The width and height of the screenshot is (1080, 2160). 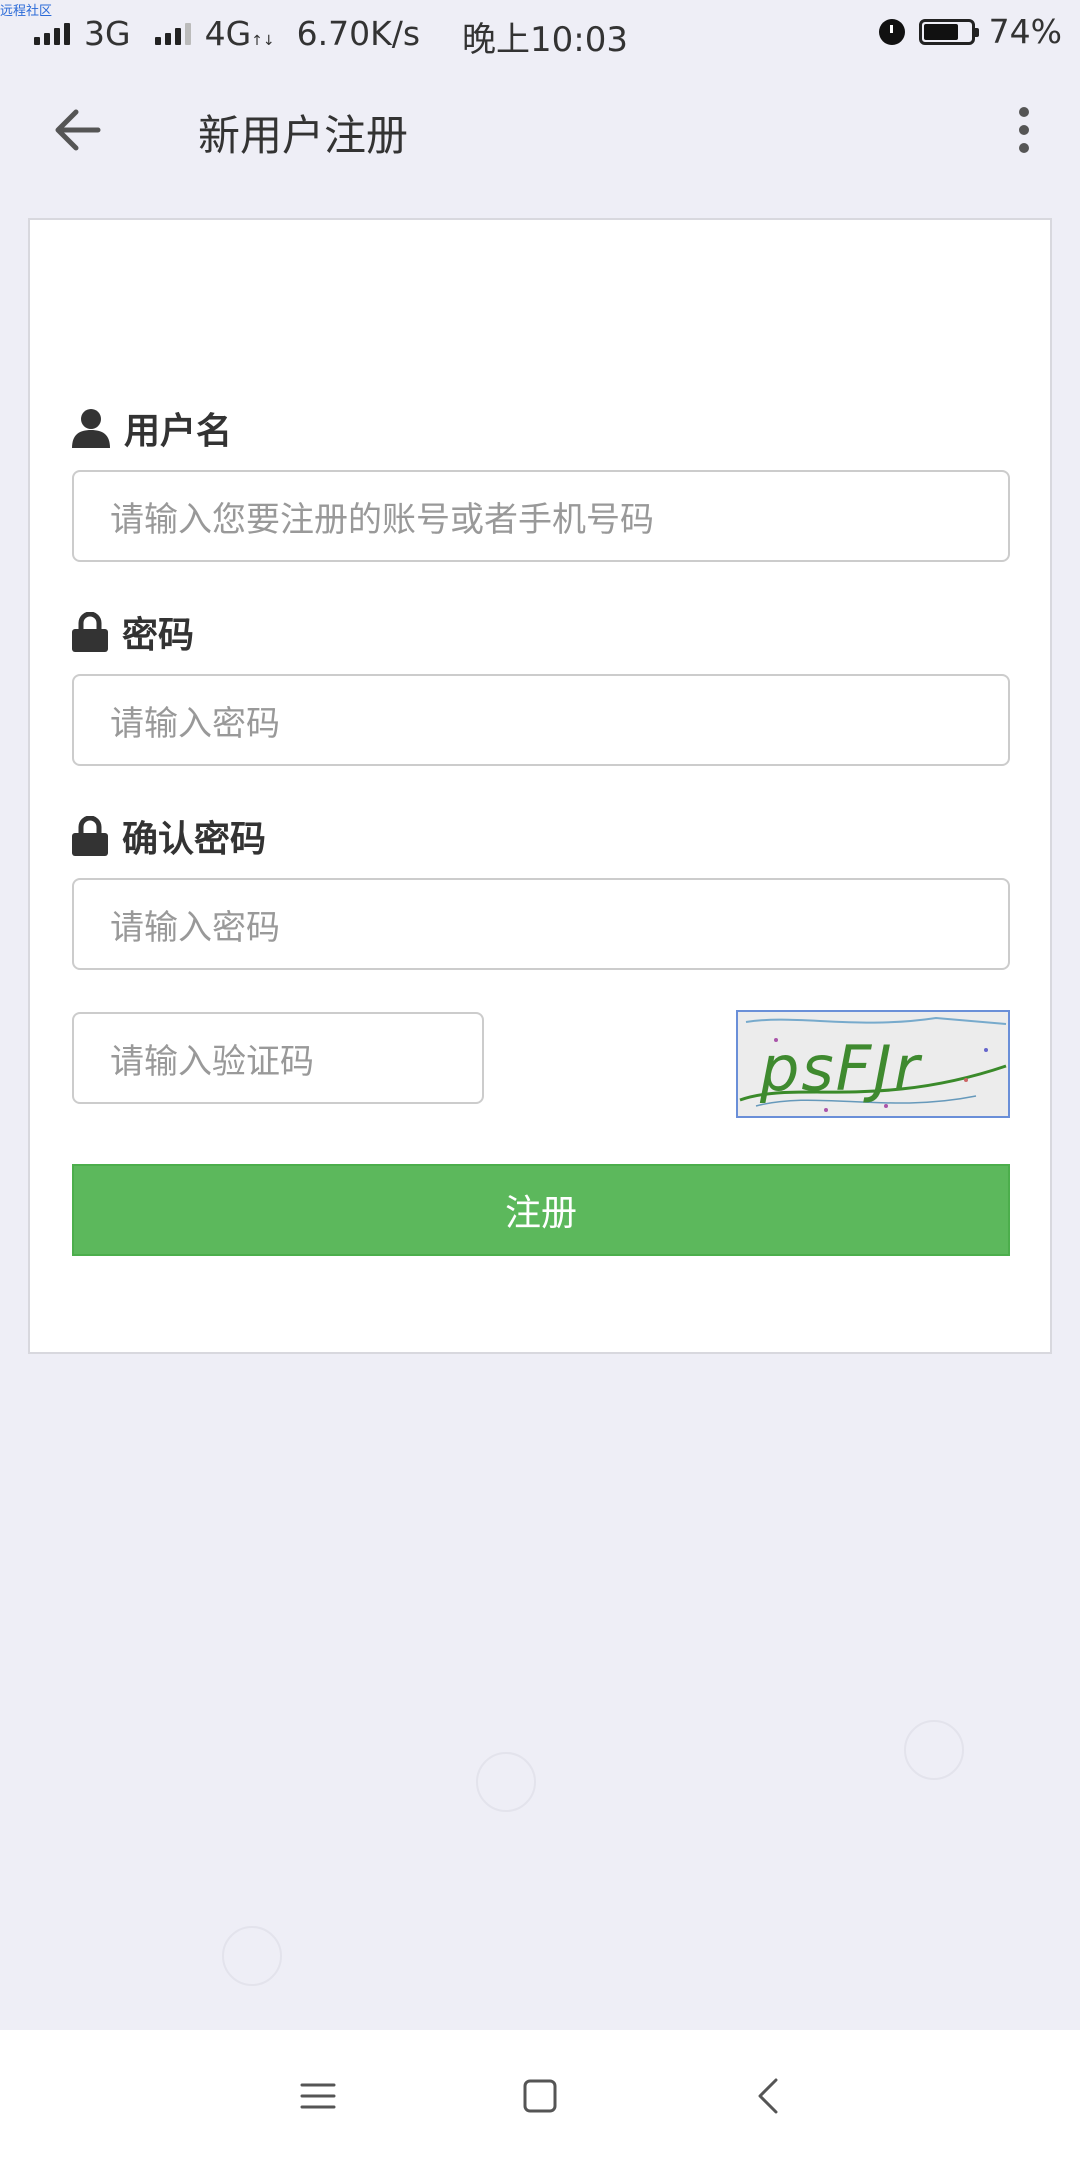 What do you see at coordinates (540, 130) in the screenshot?
I see `app-header: 新用户注册` at bounding box center [540, 130].